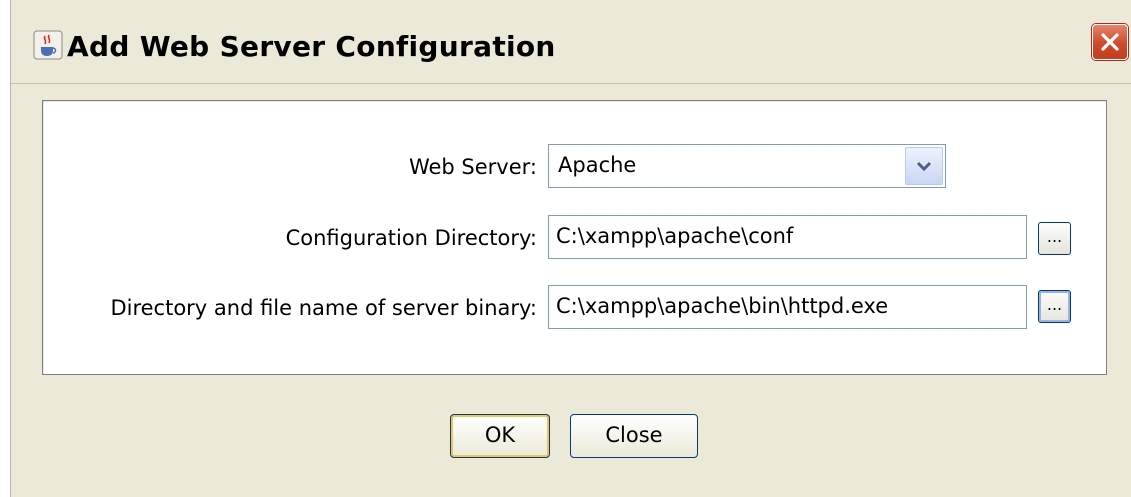 The height and width of the screenshot is (497, 1131). Describe the element at coordinates (411, 238) in the screenshot. I see `config-dir-label: Configuration Directory:` at that location.